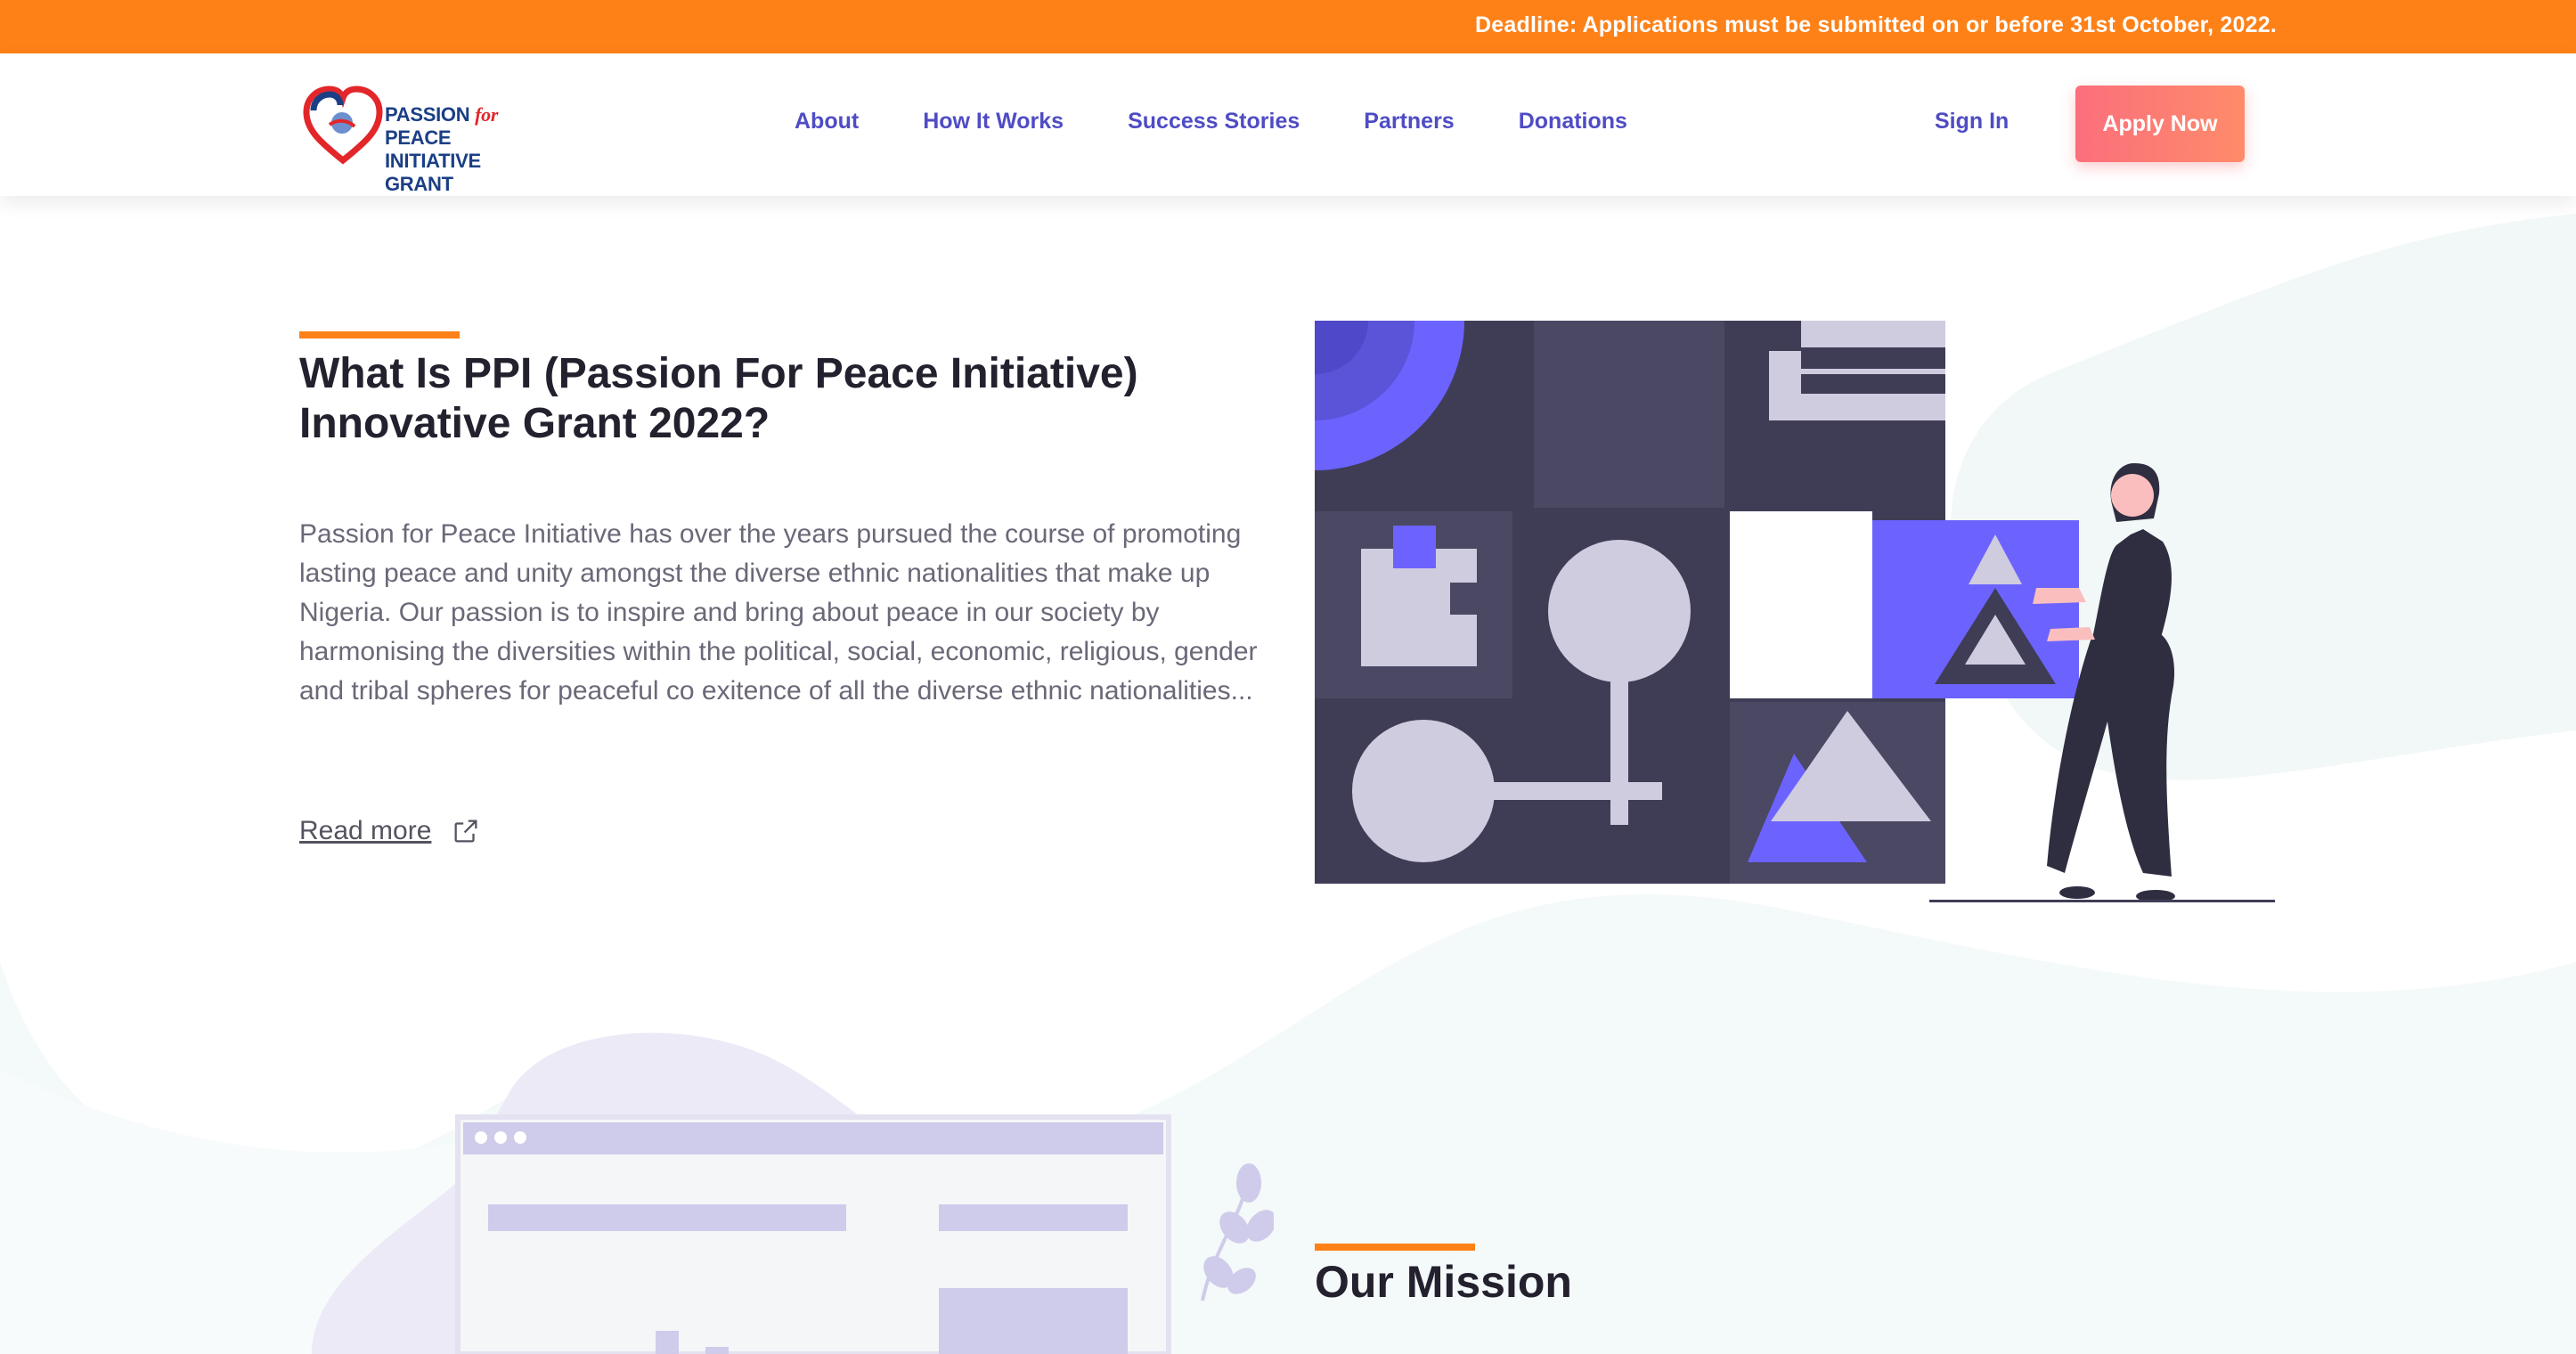 This screenshot has height=1354, width=2576. I want to click on logo-text: PASSION for PEACE INITIATIVE GRANT, so click(442, 149).